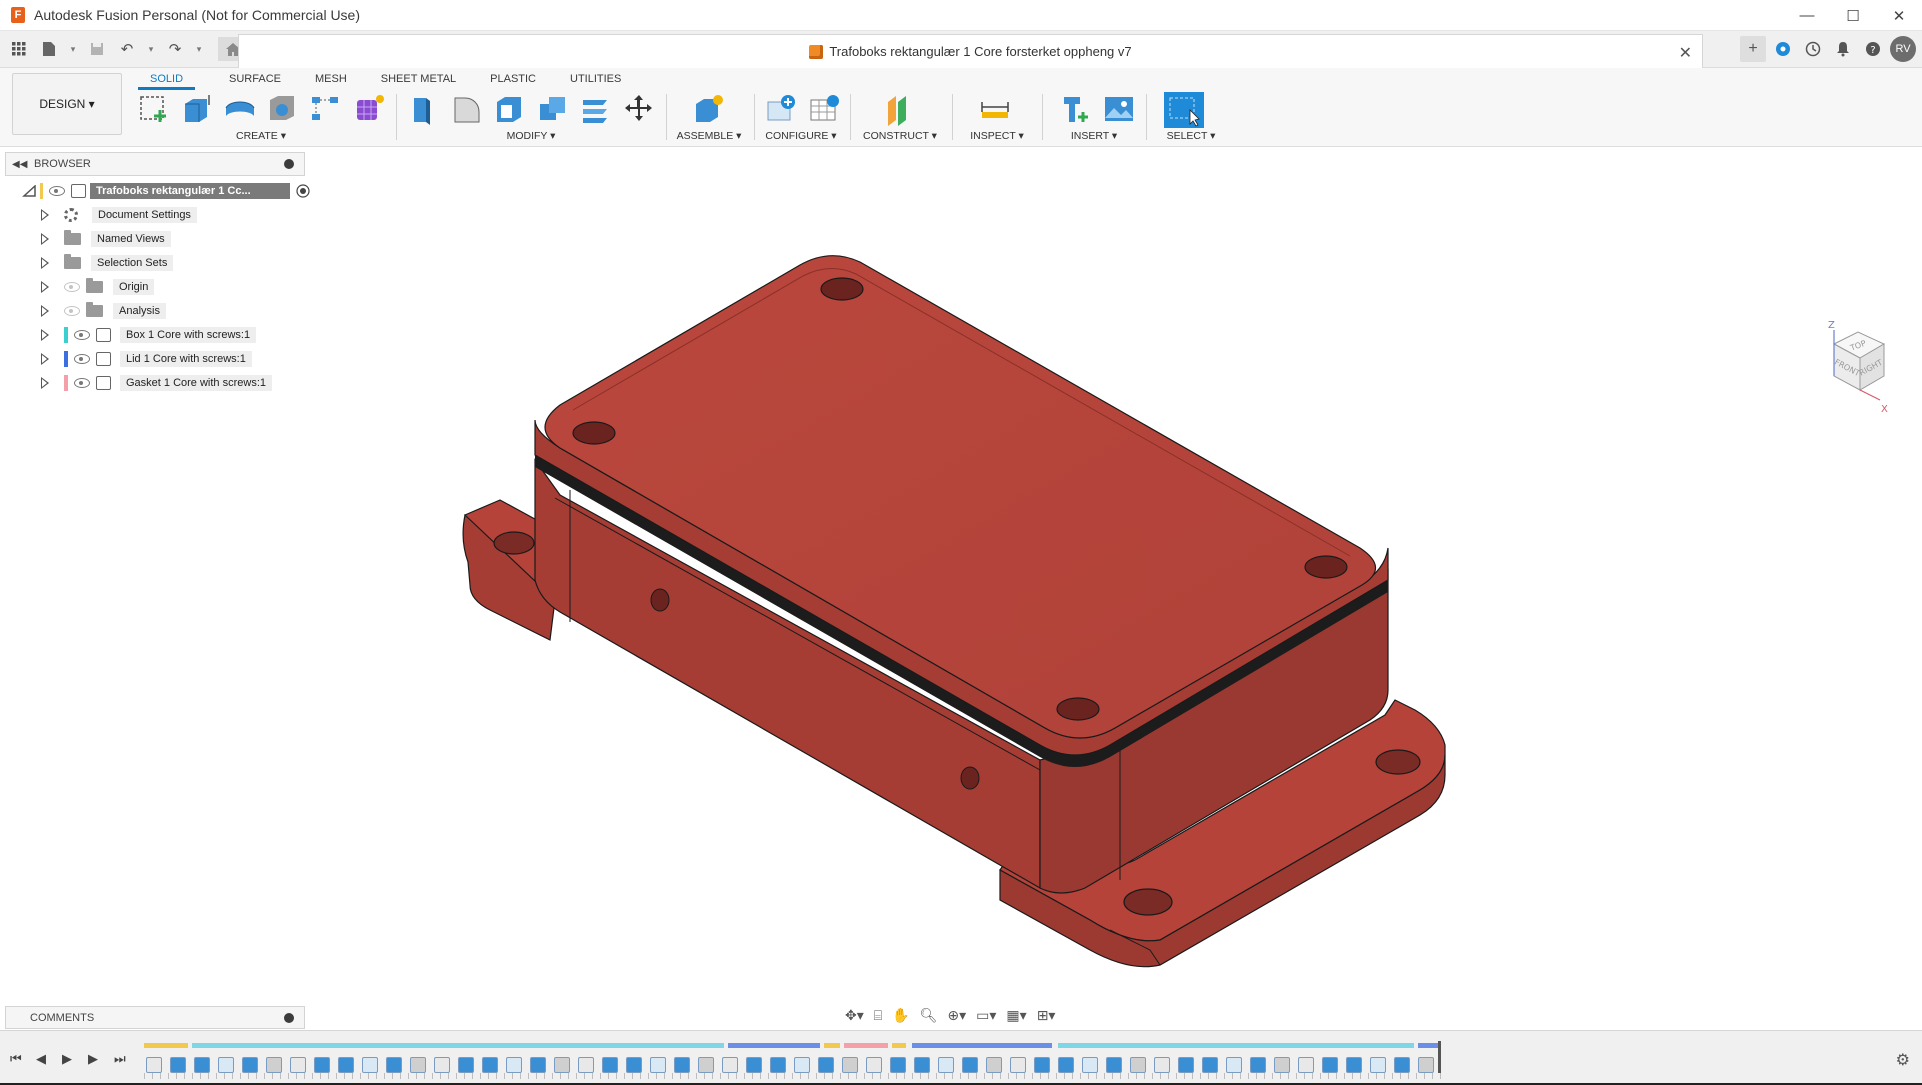 The width and height of the screenshot is (1922, 1085). I want to click on display-settings-icon: ▭▾, so click(986, 1015).